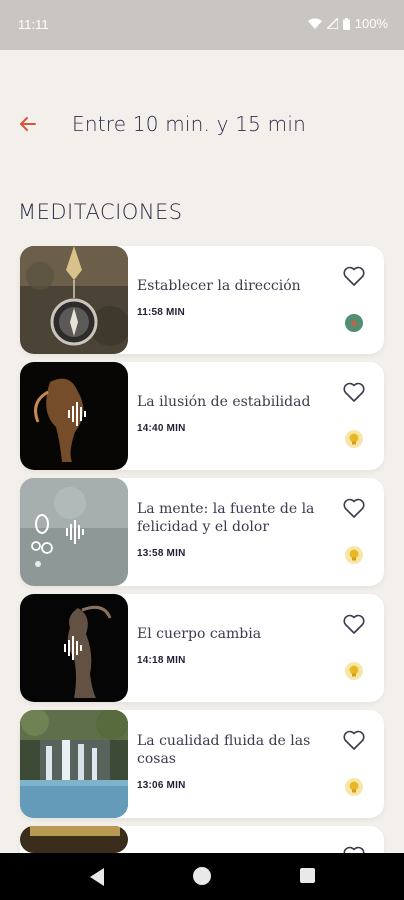 The width and height of the screenshot is (404, 900). I want to click on meditation-card: Establecer la dirección 11:58 MIN, so click(202, 300).